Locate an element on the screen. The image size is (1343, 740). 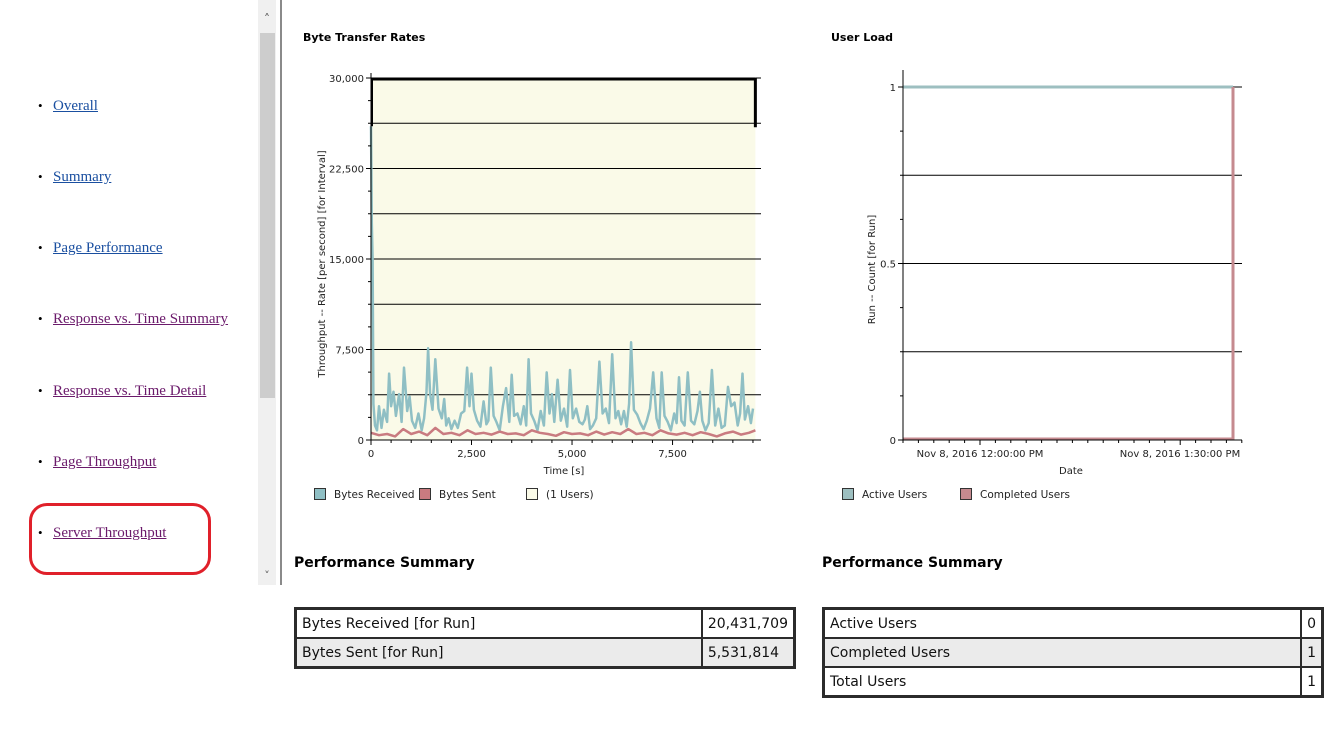
legend-label: (1 Users) is located at coordinates (570, 495).